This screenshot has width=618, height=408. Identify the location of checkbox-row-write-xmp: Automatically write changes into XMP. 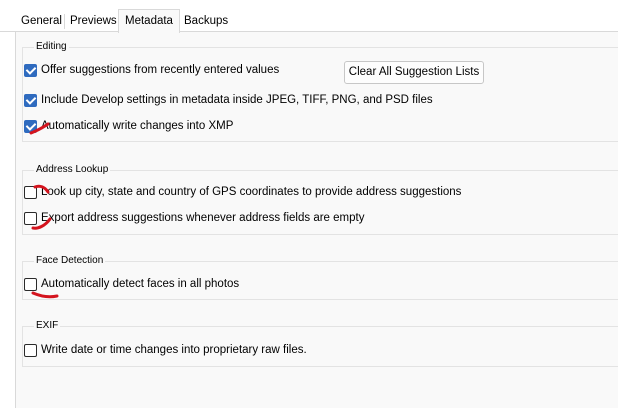
(128, 126).